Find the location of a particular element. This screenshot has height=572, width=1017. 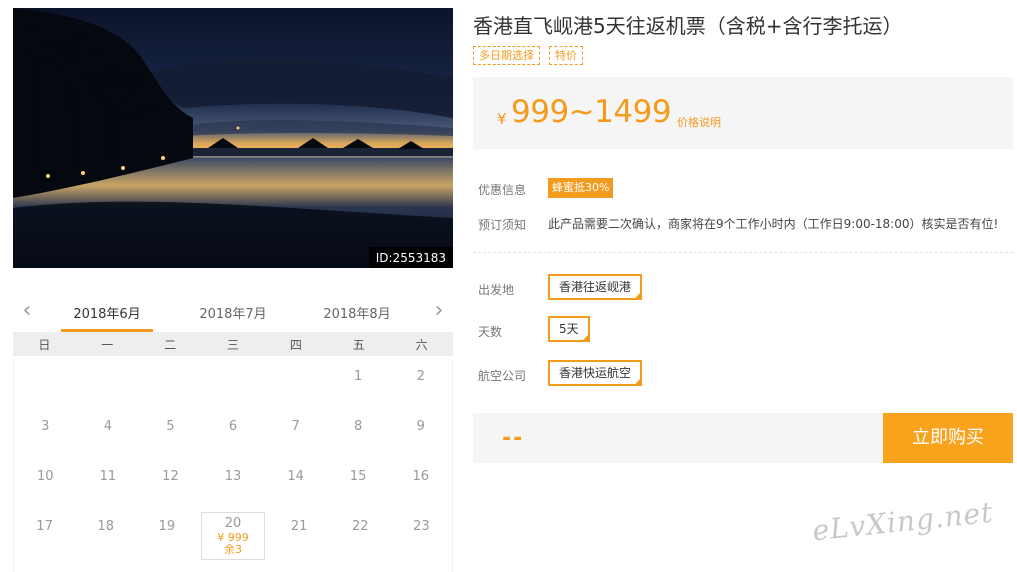

calendar-day: 3 is located at coordinates (45, 426).